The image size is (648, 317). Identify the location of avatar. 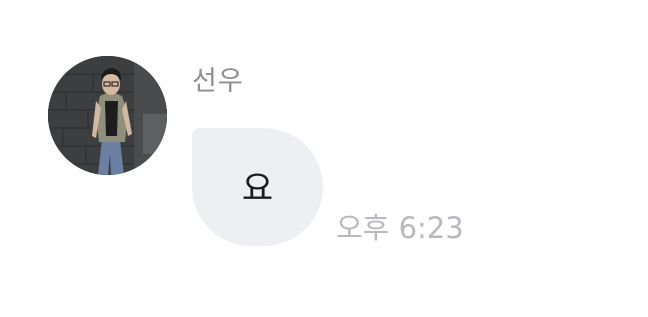
(107, 115).